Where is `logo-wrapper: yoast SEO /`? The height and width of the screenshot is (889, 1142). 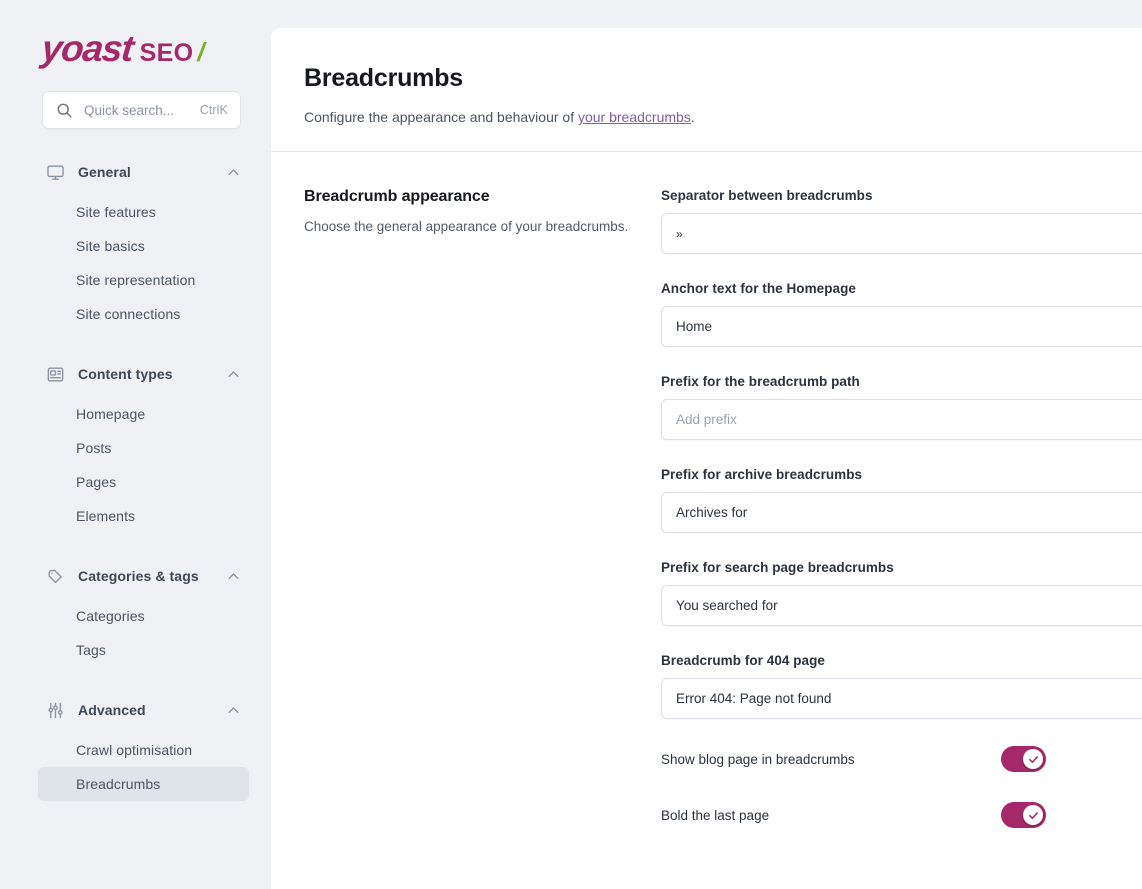
logo-wrapper: yoast SEO / is located at coordinates (135, 34).